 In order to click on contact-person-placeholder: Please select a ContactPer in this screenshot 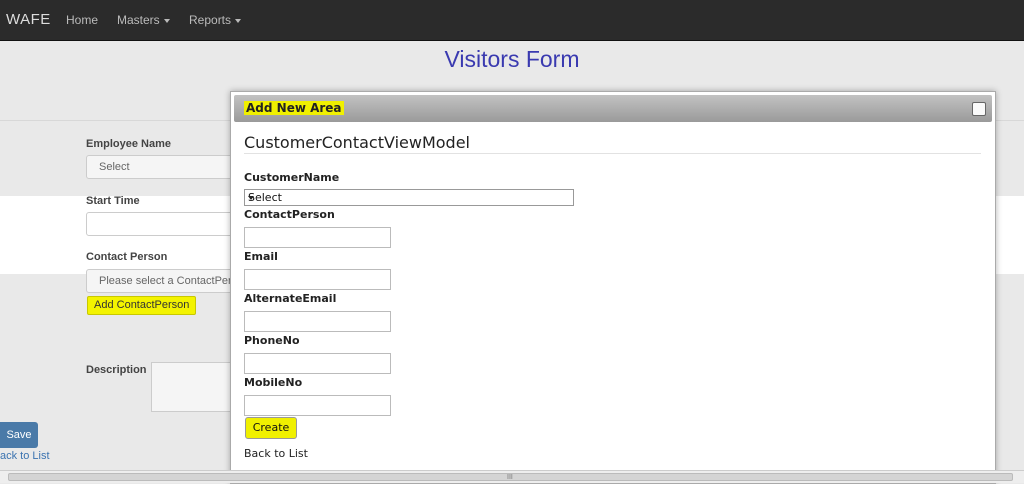, I will do `click(165, 281)`.